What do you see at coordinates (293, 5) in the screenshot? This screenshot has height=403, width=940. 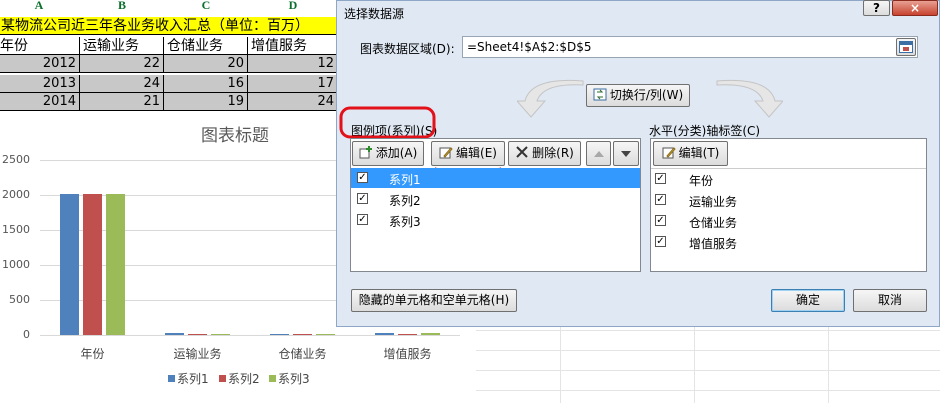 I see `column-header-d: D` at bounding box center [293, 5].